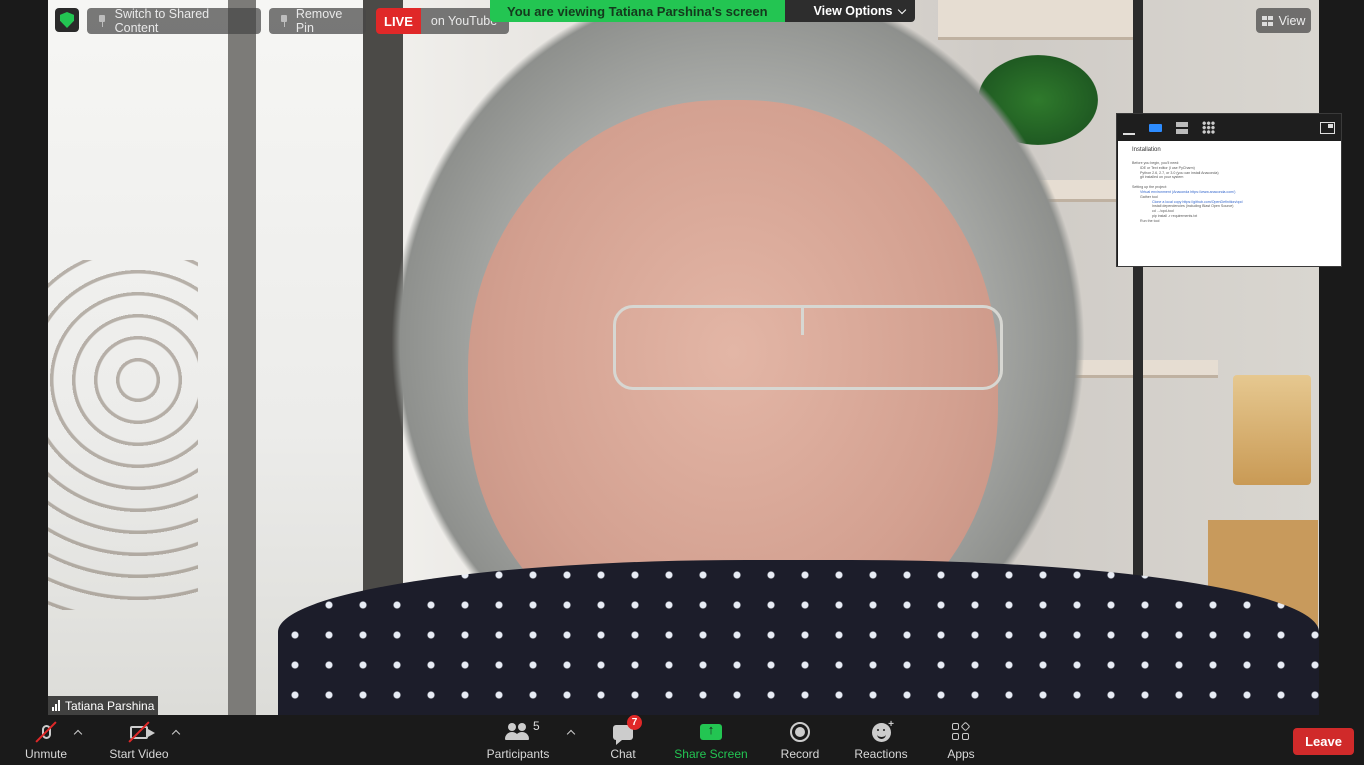  What do you see at coordinates (1267, 20) in the screenshot?
I see `grid-icon` at bounding box center [1267, 20].